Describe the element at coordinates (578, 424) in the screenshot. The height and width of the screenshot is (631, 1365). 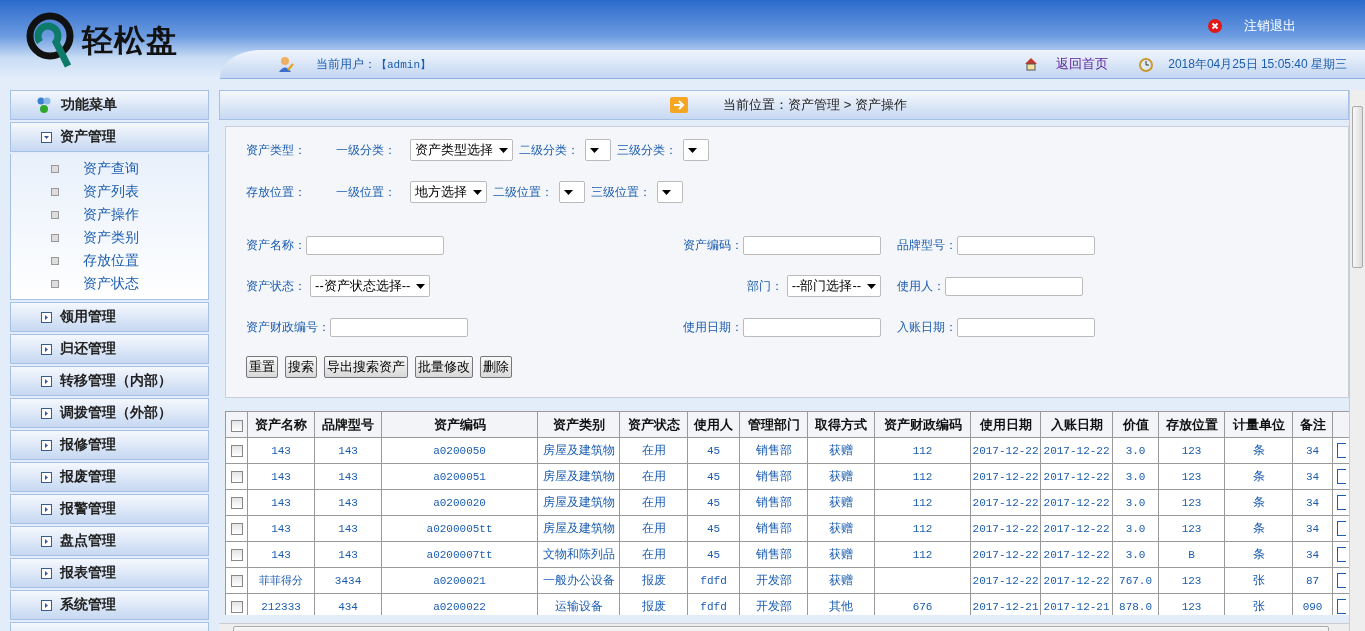
I see `column-header: 资产类别` at that location.